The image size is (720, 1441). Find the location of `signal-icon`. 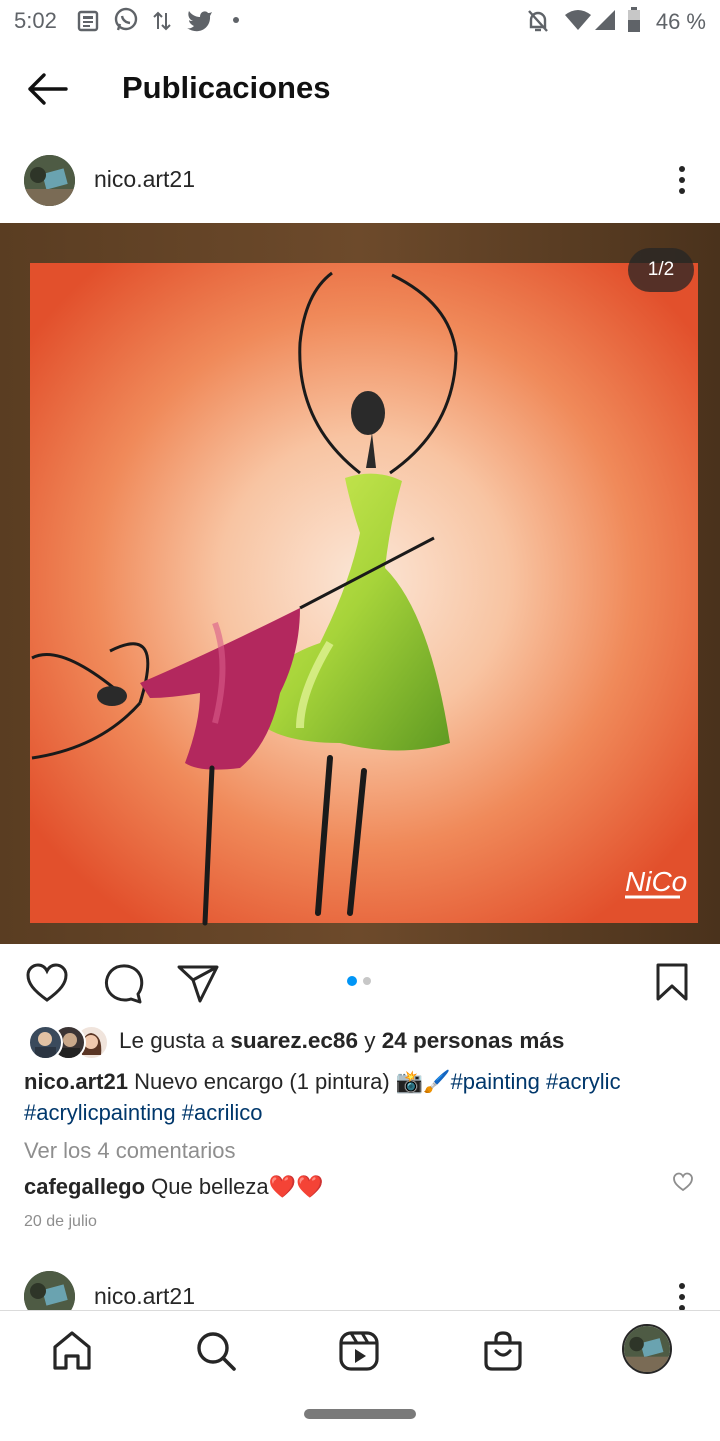

signal-icon is located at coordinates (605, 20).